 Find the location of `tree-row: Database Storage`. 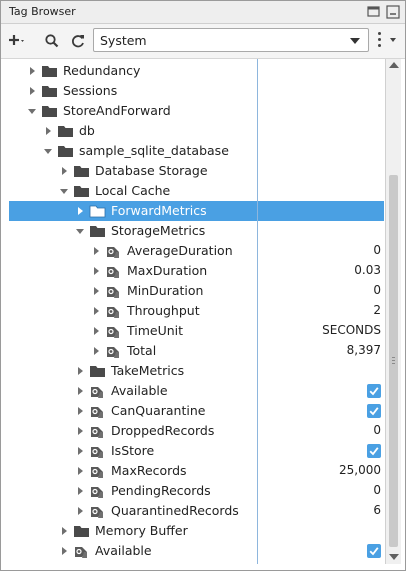

tree-row: Database Storage is located at coordinates (196, 171).